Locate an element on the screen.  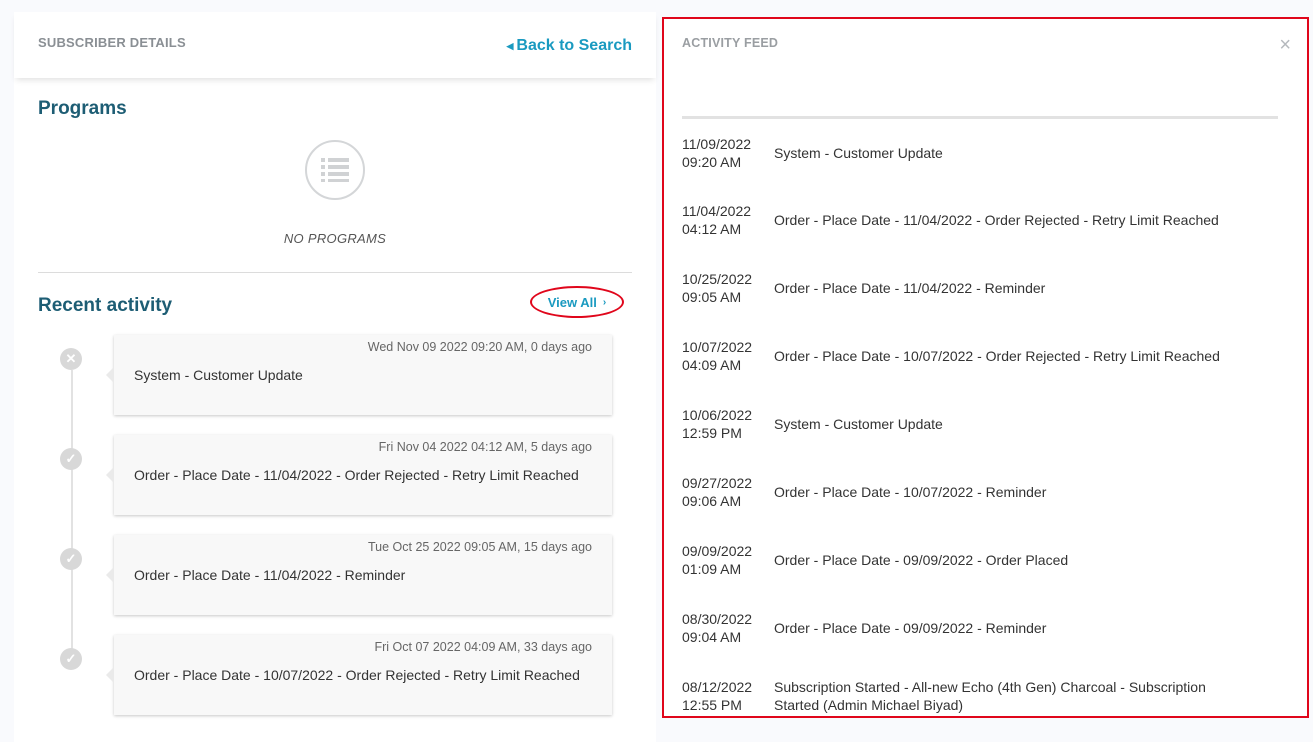
back-to-search-link: ◀ Back to Search is located at coordinates (569, 46).